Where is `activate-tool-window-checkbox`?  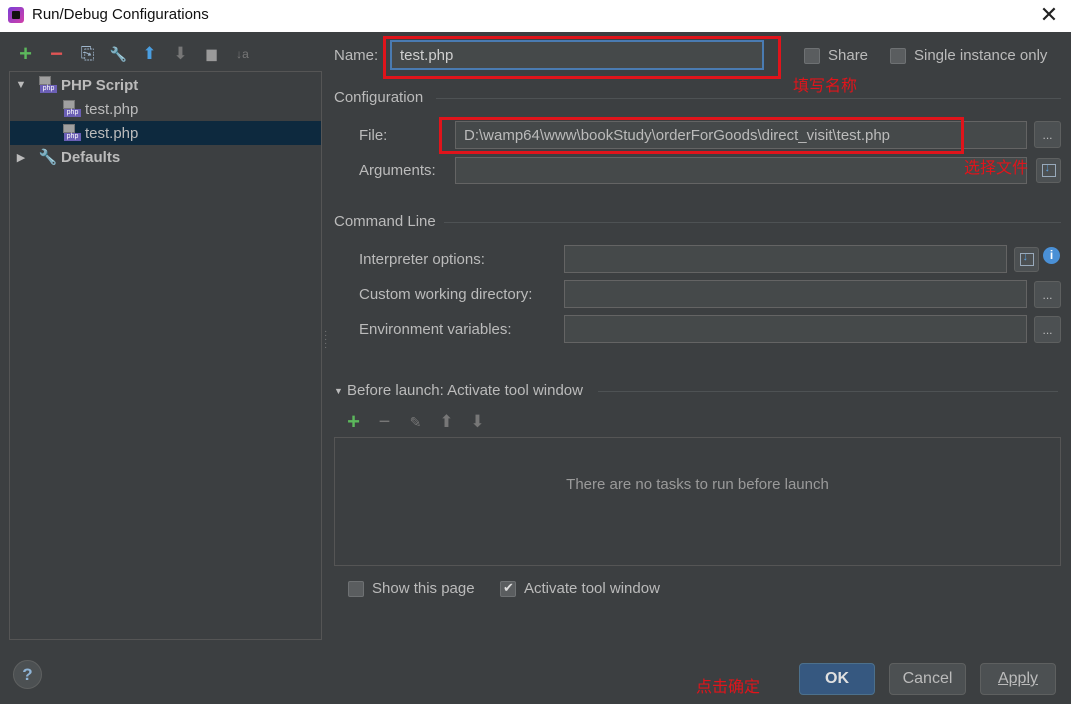
activate-tool-window-checkbox is located at coordinates (508, 588).